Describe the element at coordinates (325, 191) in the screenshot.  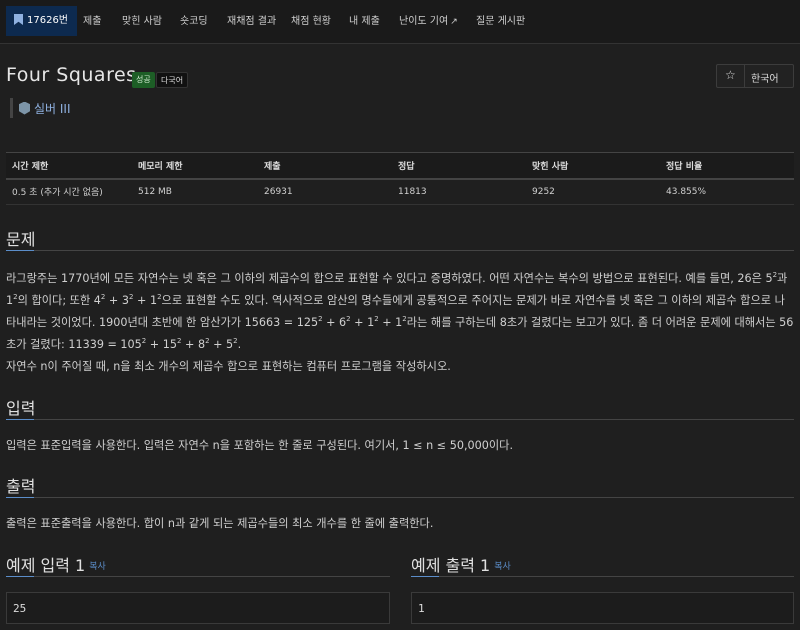
I see `info-cell: 26931` at that location.